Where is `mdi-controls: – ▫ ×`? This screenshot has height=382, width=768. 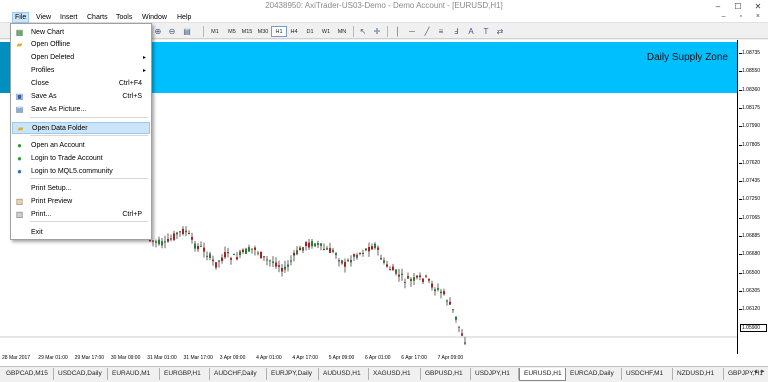 mdi-controls: – ▫ × is located at coordinates (744, 16).